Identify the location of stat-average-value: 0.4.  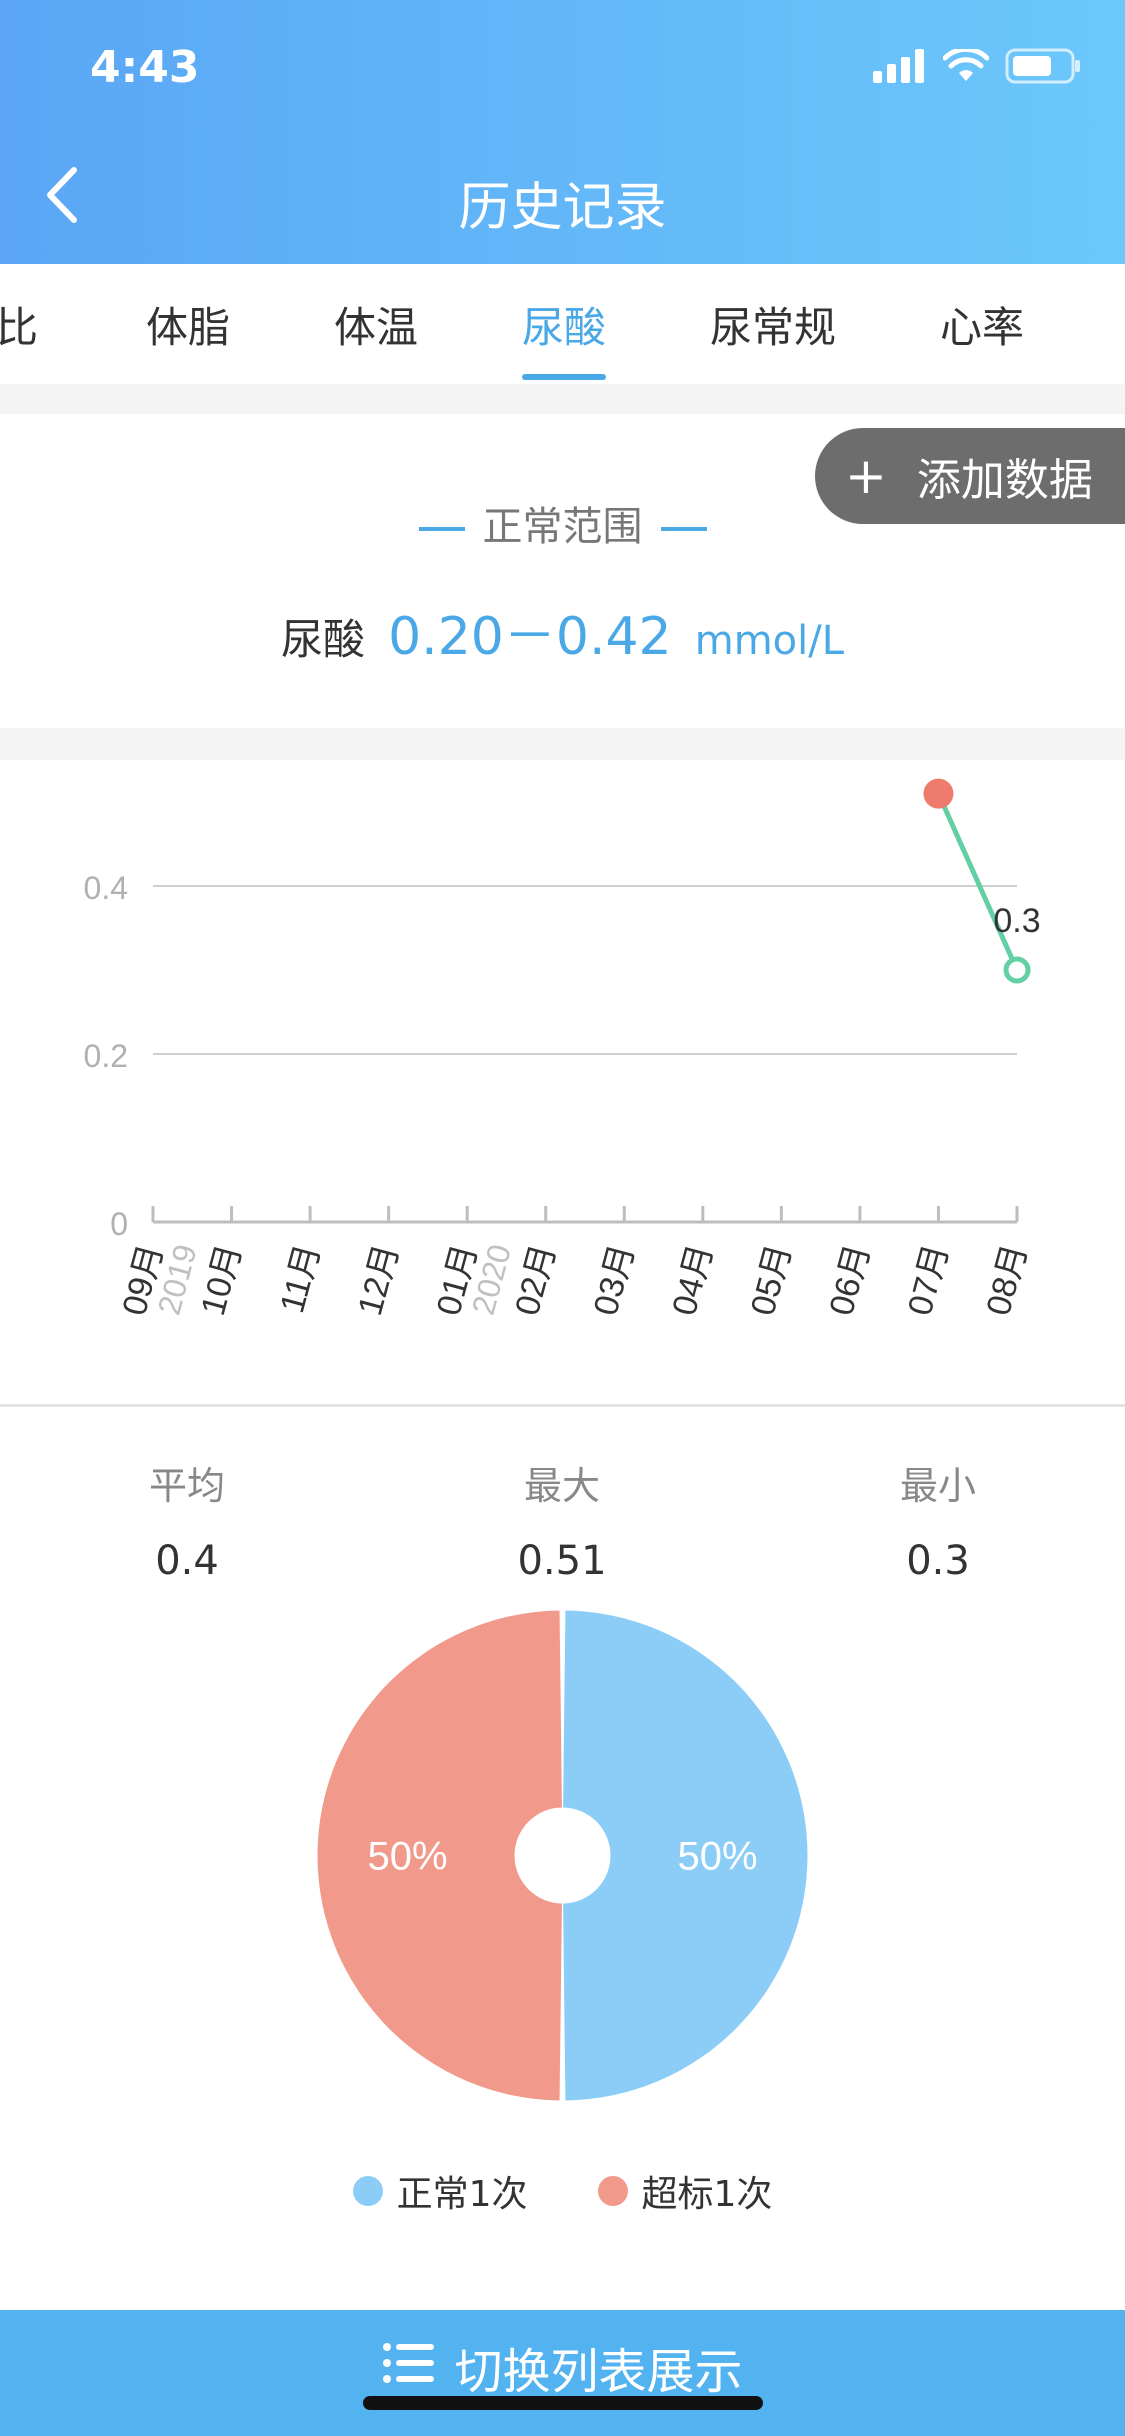
(187, 1561).